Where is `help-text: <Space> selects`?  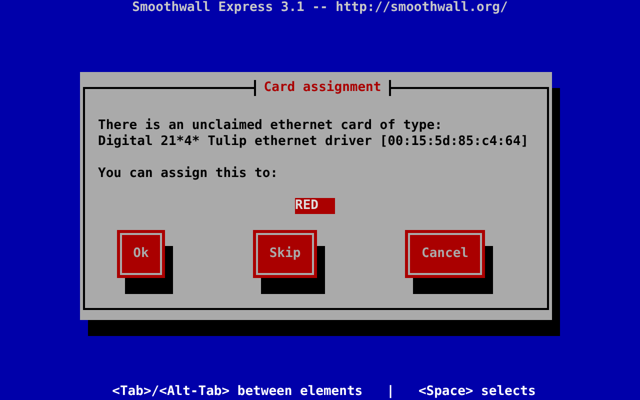 help-text: <Space> selects is located at coordinates (477, 392).